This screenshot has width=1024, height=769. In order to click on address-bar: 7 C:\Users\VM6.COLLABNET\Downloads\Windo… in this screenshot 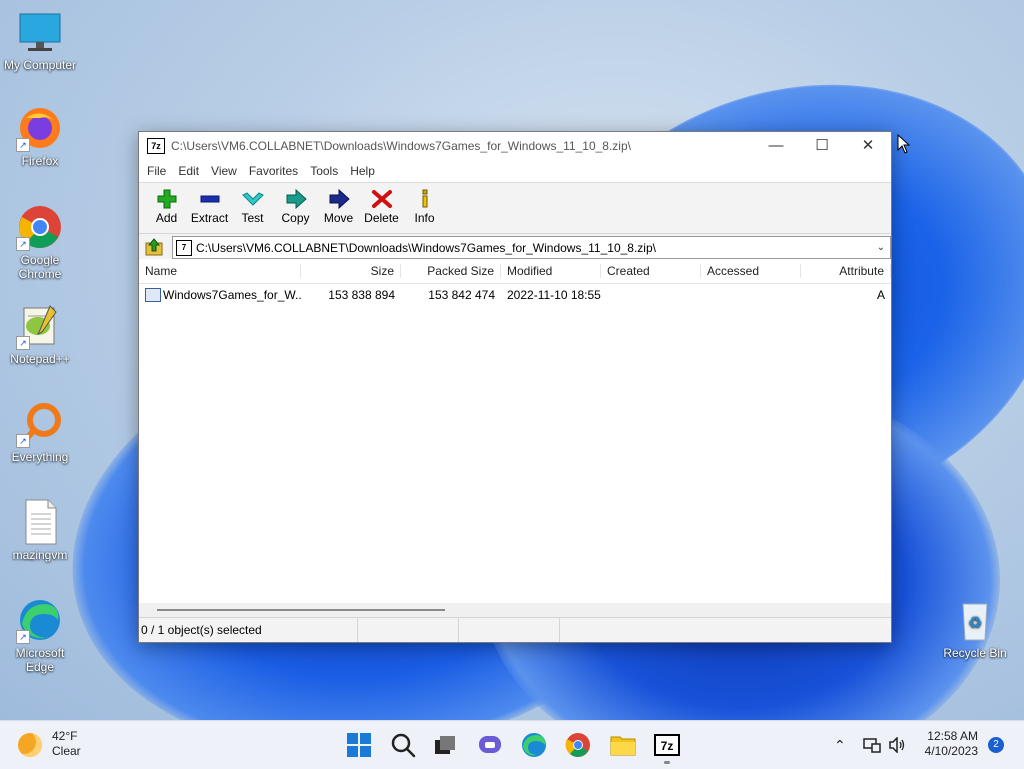, I will do `click(515, 247)`.